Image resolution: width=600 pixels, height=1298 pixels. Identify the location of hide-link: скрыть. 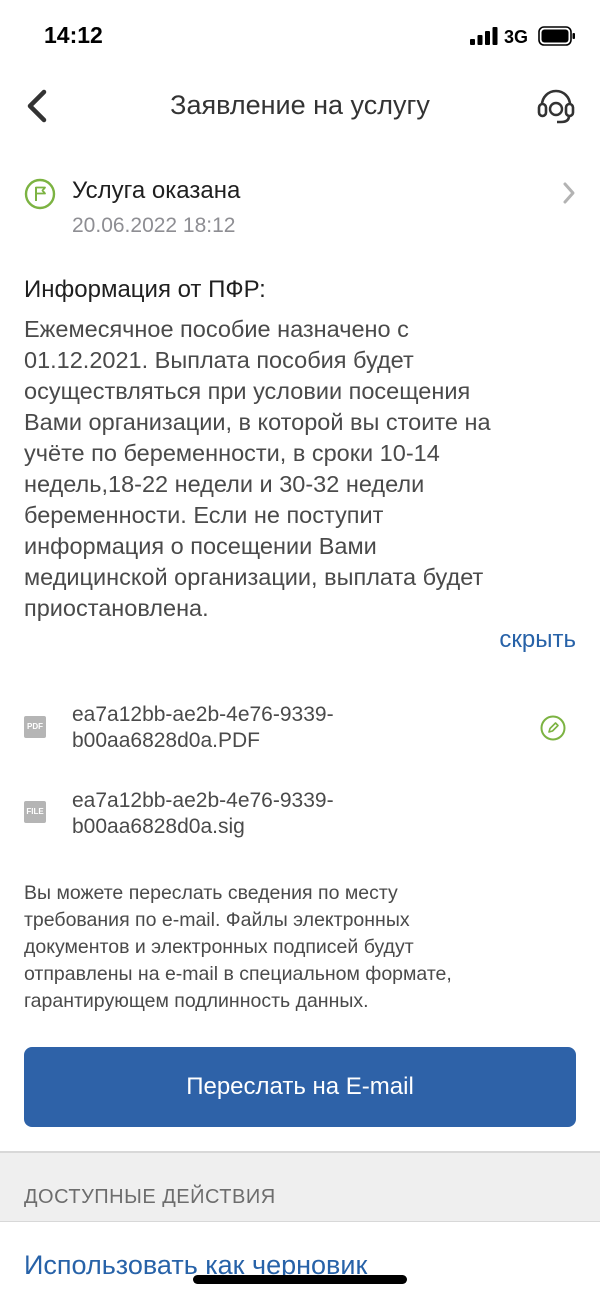
(537, 640).